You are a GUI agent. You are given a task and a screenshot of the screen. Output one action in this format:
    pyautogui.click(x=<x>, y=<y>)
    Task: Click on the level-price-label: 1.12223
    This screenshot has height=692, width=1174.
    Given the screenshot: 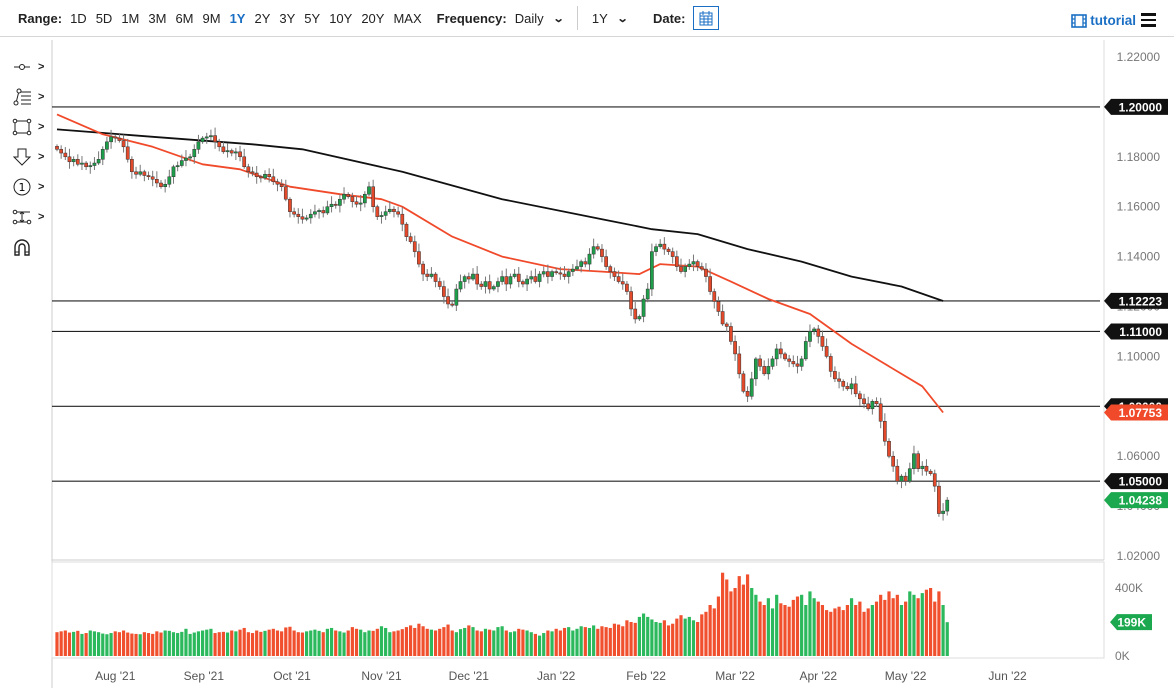 What is the action you would take?
    pyautogui.click(x=1141, y=301)
    